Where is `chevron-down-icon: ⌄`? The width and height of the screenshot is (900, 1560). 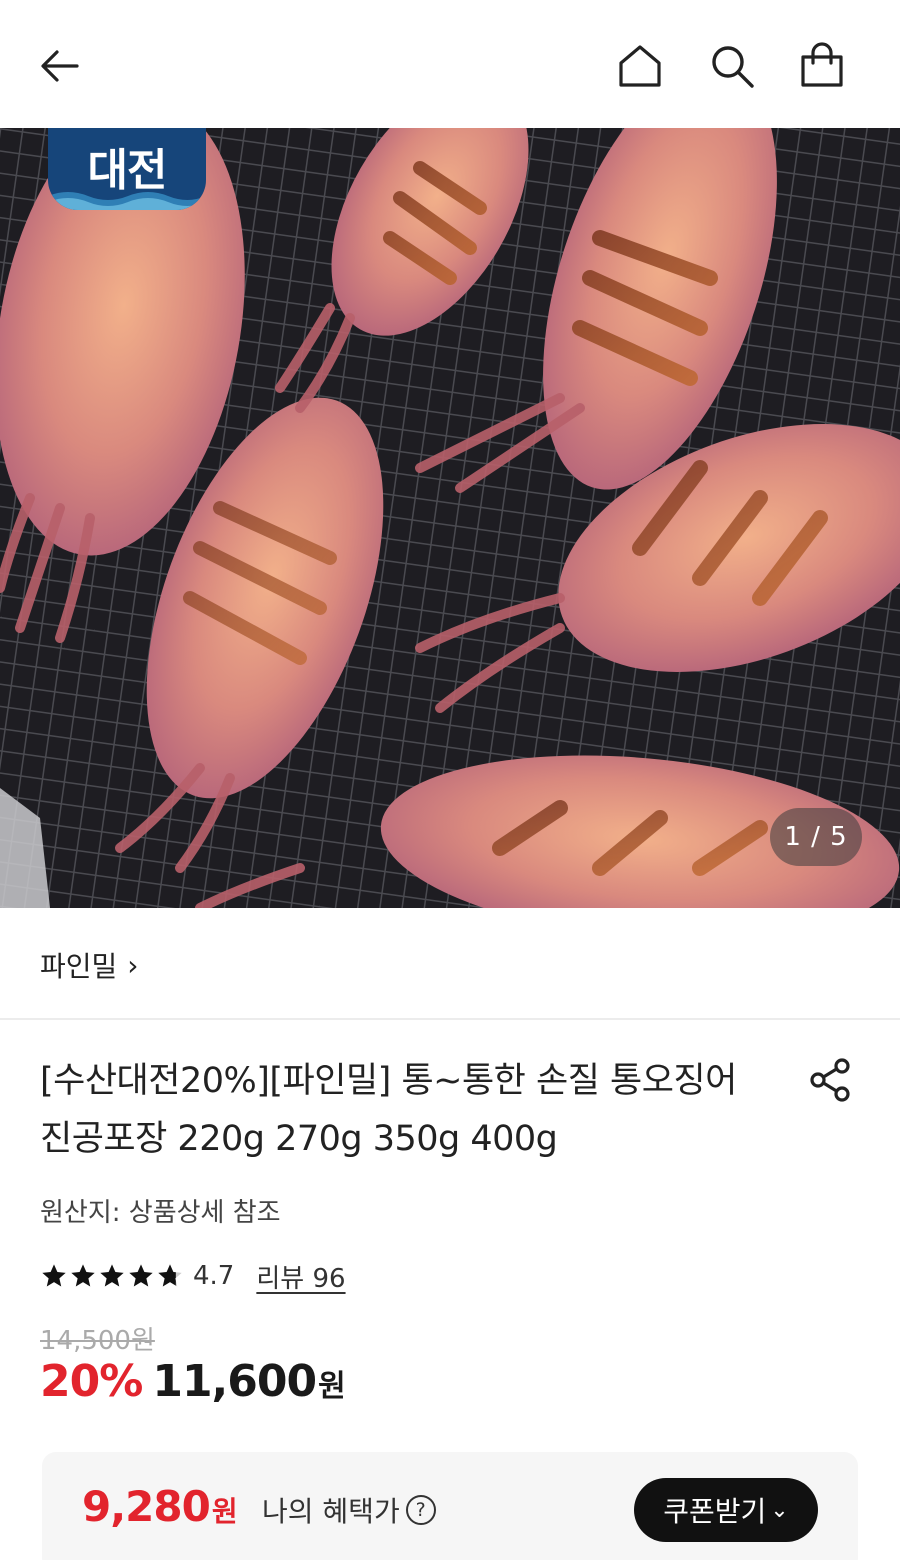 chevron-down-icon: ⌄ is located at coordinates (779, 1510).